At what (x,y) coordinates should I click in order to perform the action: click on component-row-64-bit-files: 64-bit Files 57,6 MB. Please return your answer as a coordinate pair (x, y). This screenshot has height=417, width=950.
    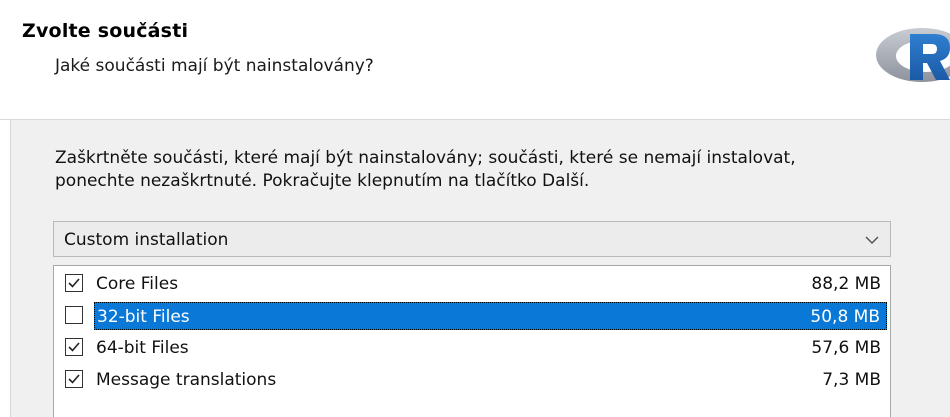
    Looking at the image, I should click on (472, 348).